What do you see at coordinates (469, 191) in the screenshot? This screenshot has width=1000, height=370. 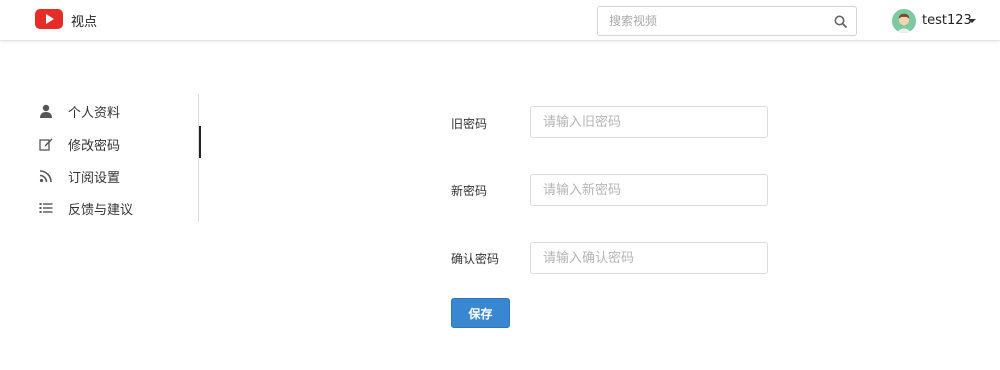 I see `new-password-label: 新密码` at bounding box center [469, 191].